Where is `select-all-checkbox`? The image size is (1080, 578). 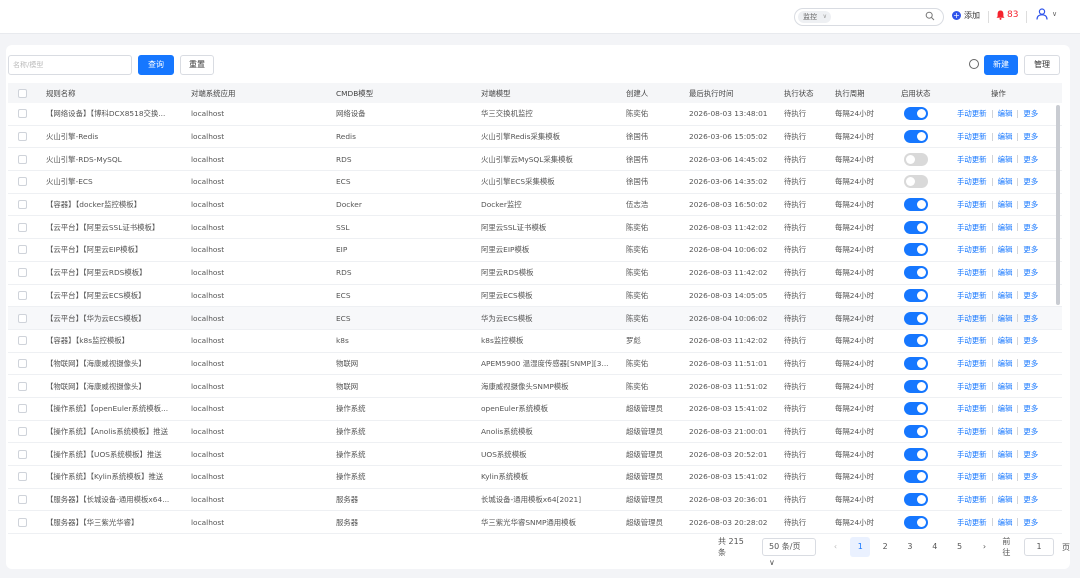
select-all-checkbox is located at coordinates (22, 93).